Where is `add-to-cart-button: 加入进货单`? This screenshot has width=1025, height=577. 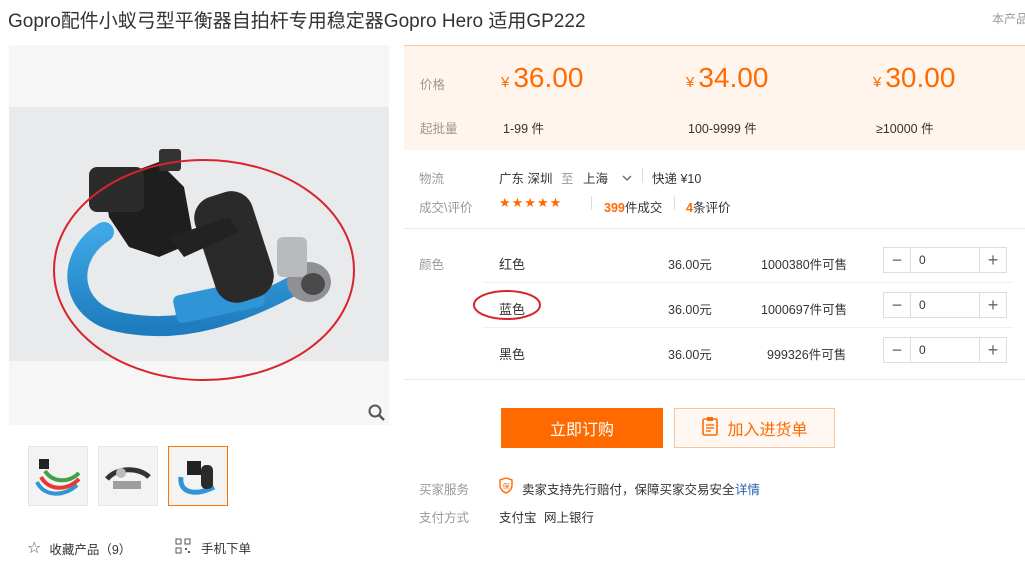
add-to-cart-button: 加入进货单 is located at coordinates (754, 428).